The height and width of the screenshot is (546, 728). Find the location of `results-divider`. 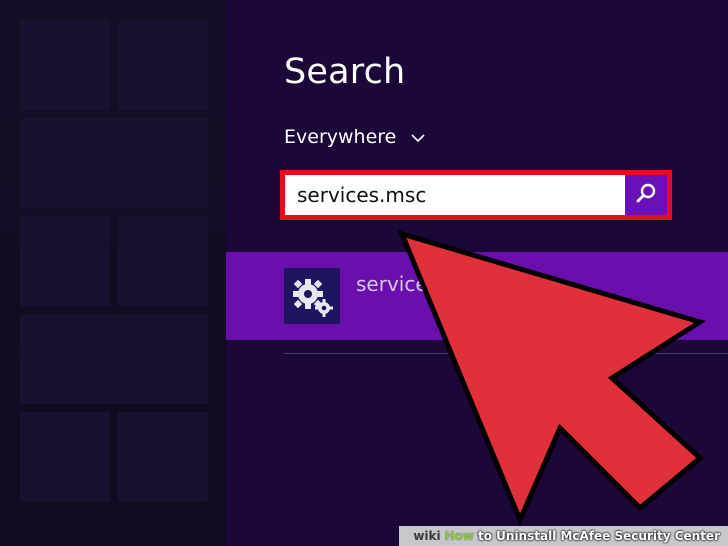

results-divider is located at coordinates (506, 353).